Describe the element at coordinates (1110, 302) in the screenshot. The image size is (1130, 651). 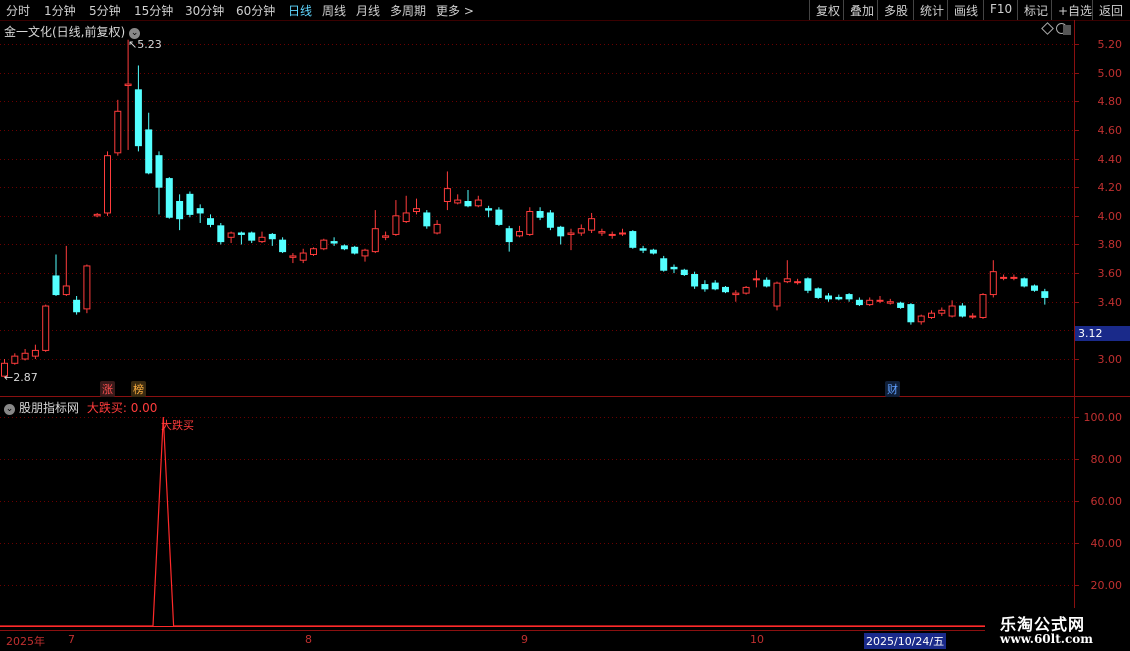
I see `price-axis-label: 3.40` at that location.